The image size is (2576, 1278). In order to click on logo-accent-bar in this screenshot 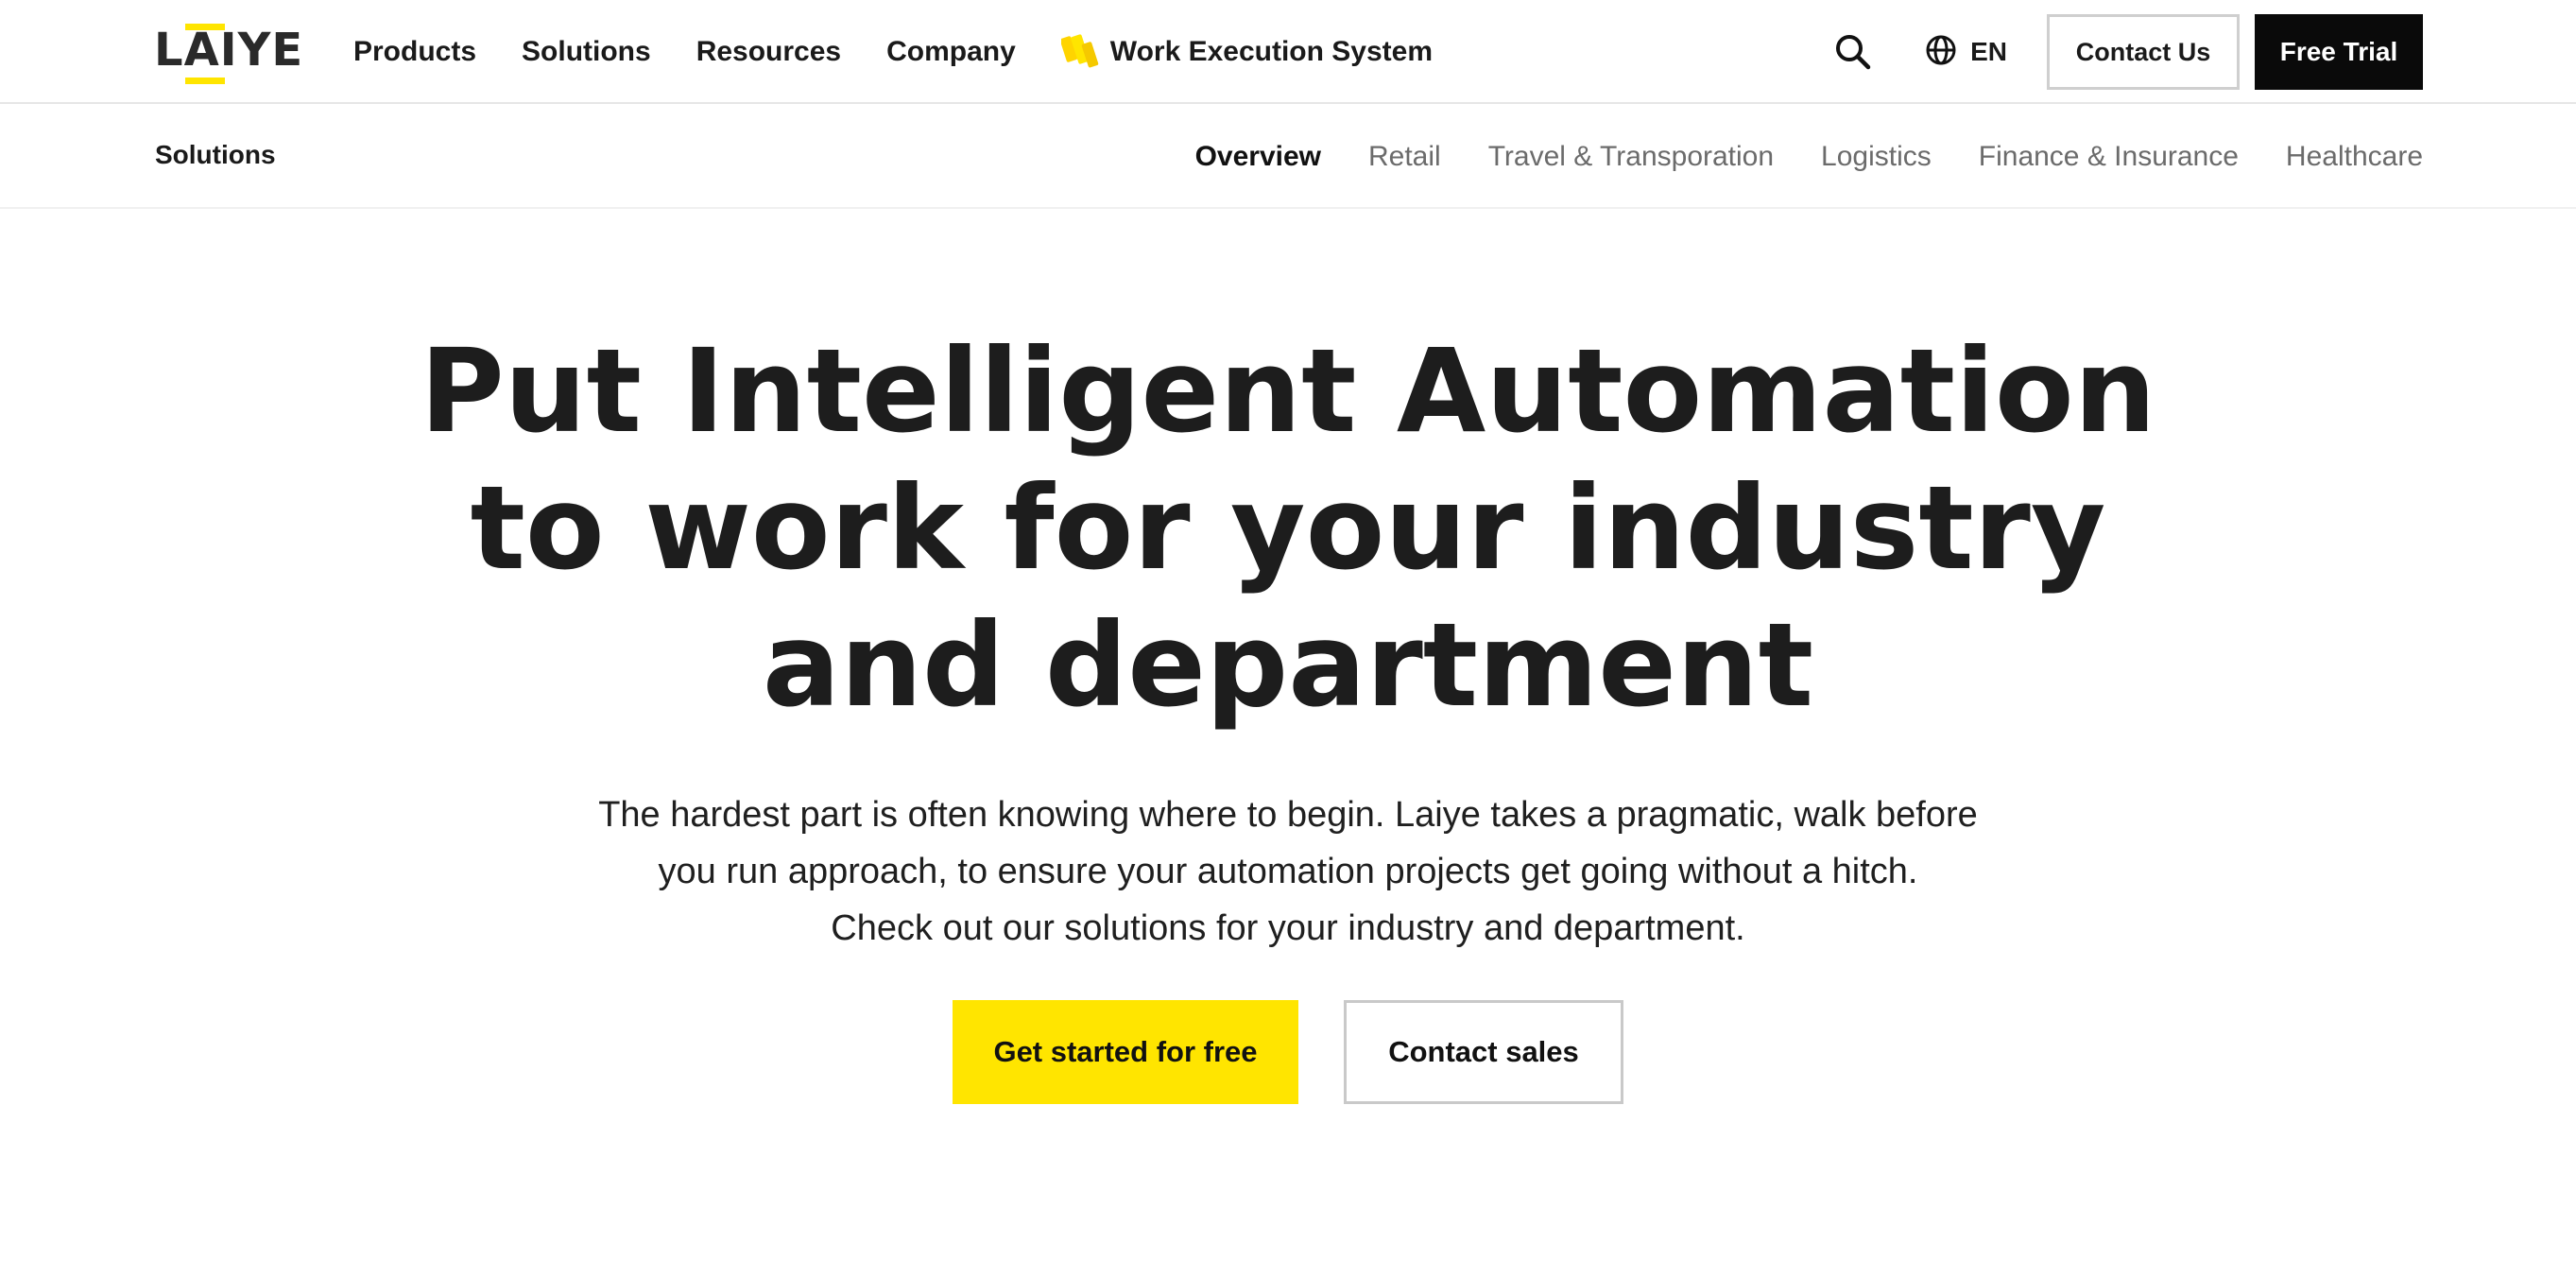, I will do `click(205, 81)`.